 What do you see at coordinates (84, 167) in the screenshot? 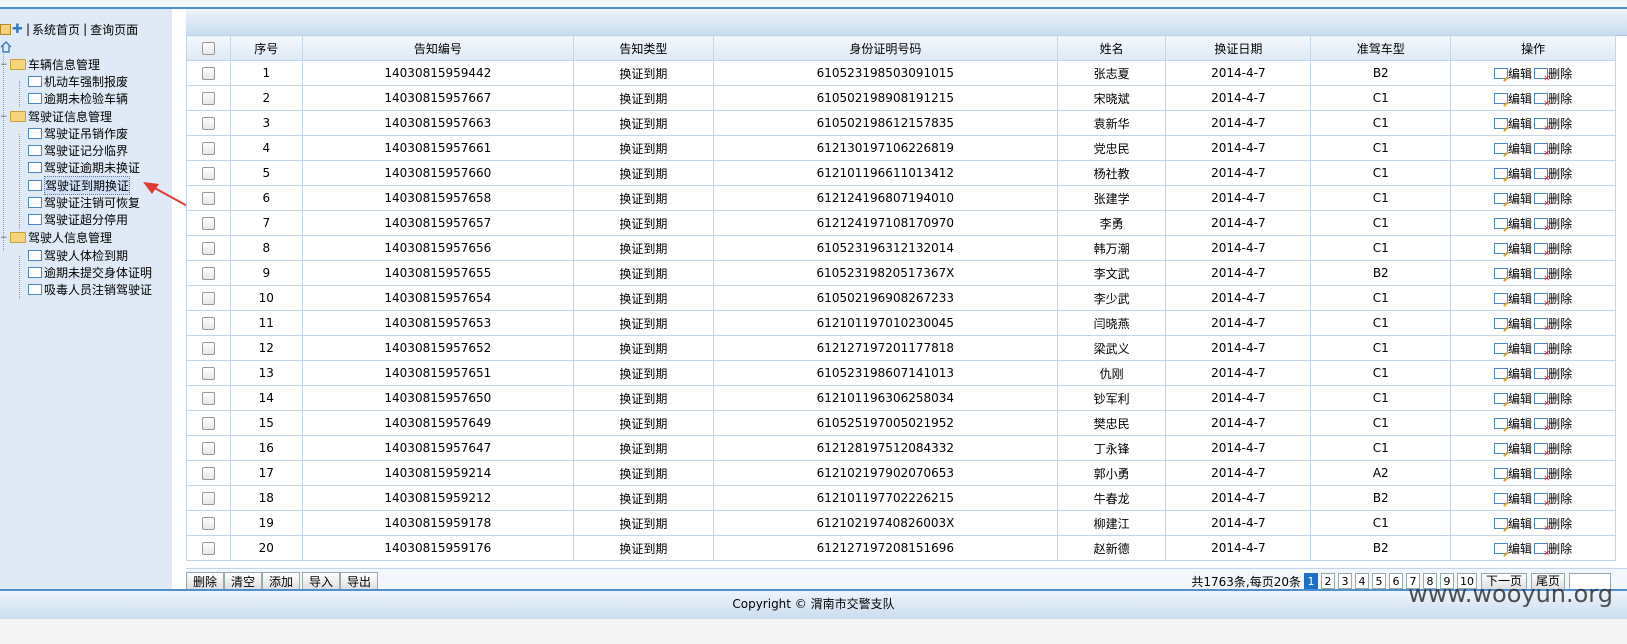
I see `tree-item: 驾驶证逾期未换证` at bounding box center [84, 167].